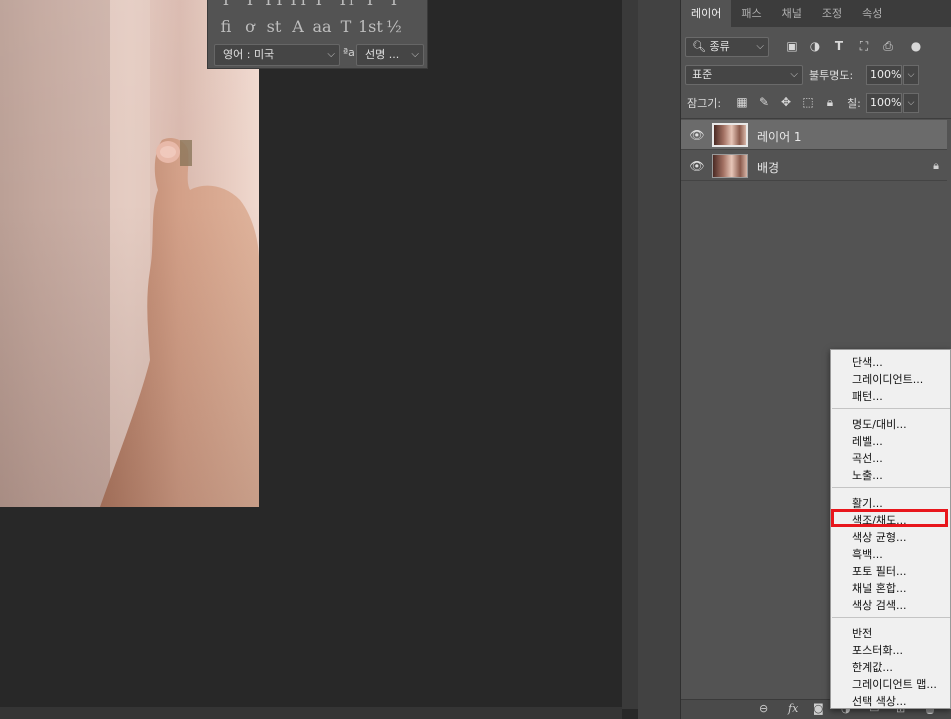 The image size is (951, 719). What do you see at coordinates (889, 518) in the screenshot?
I see `highlight-box` at bounding box center [889, 518].